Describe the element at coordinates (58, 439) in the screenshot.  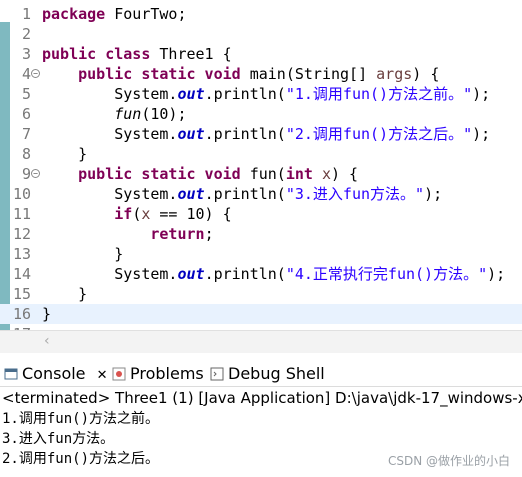
I see `console-line: 3.进入fun方法。` at that location.